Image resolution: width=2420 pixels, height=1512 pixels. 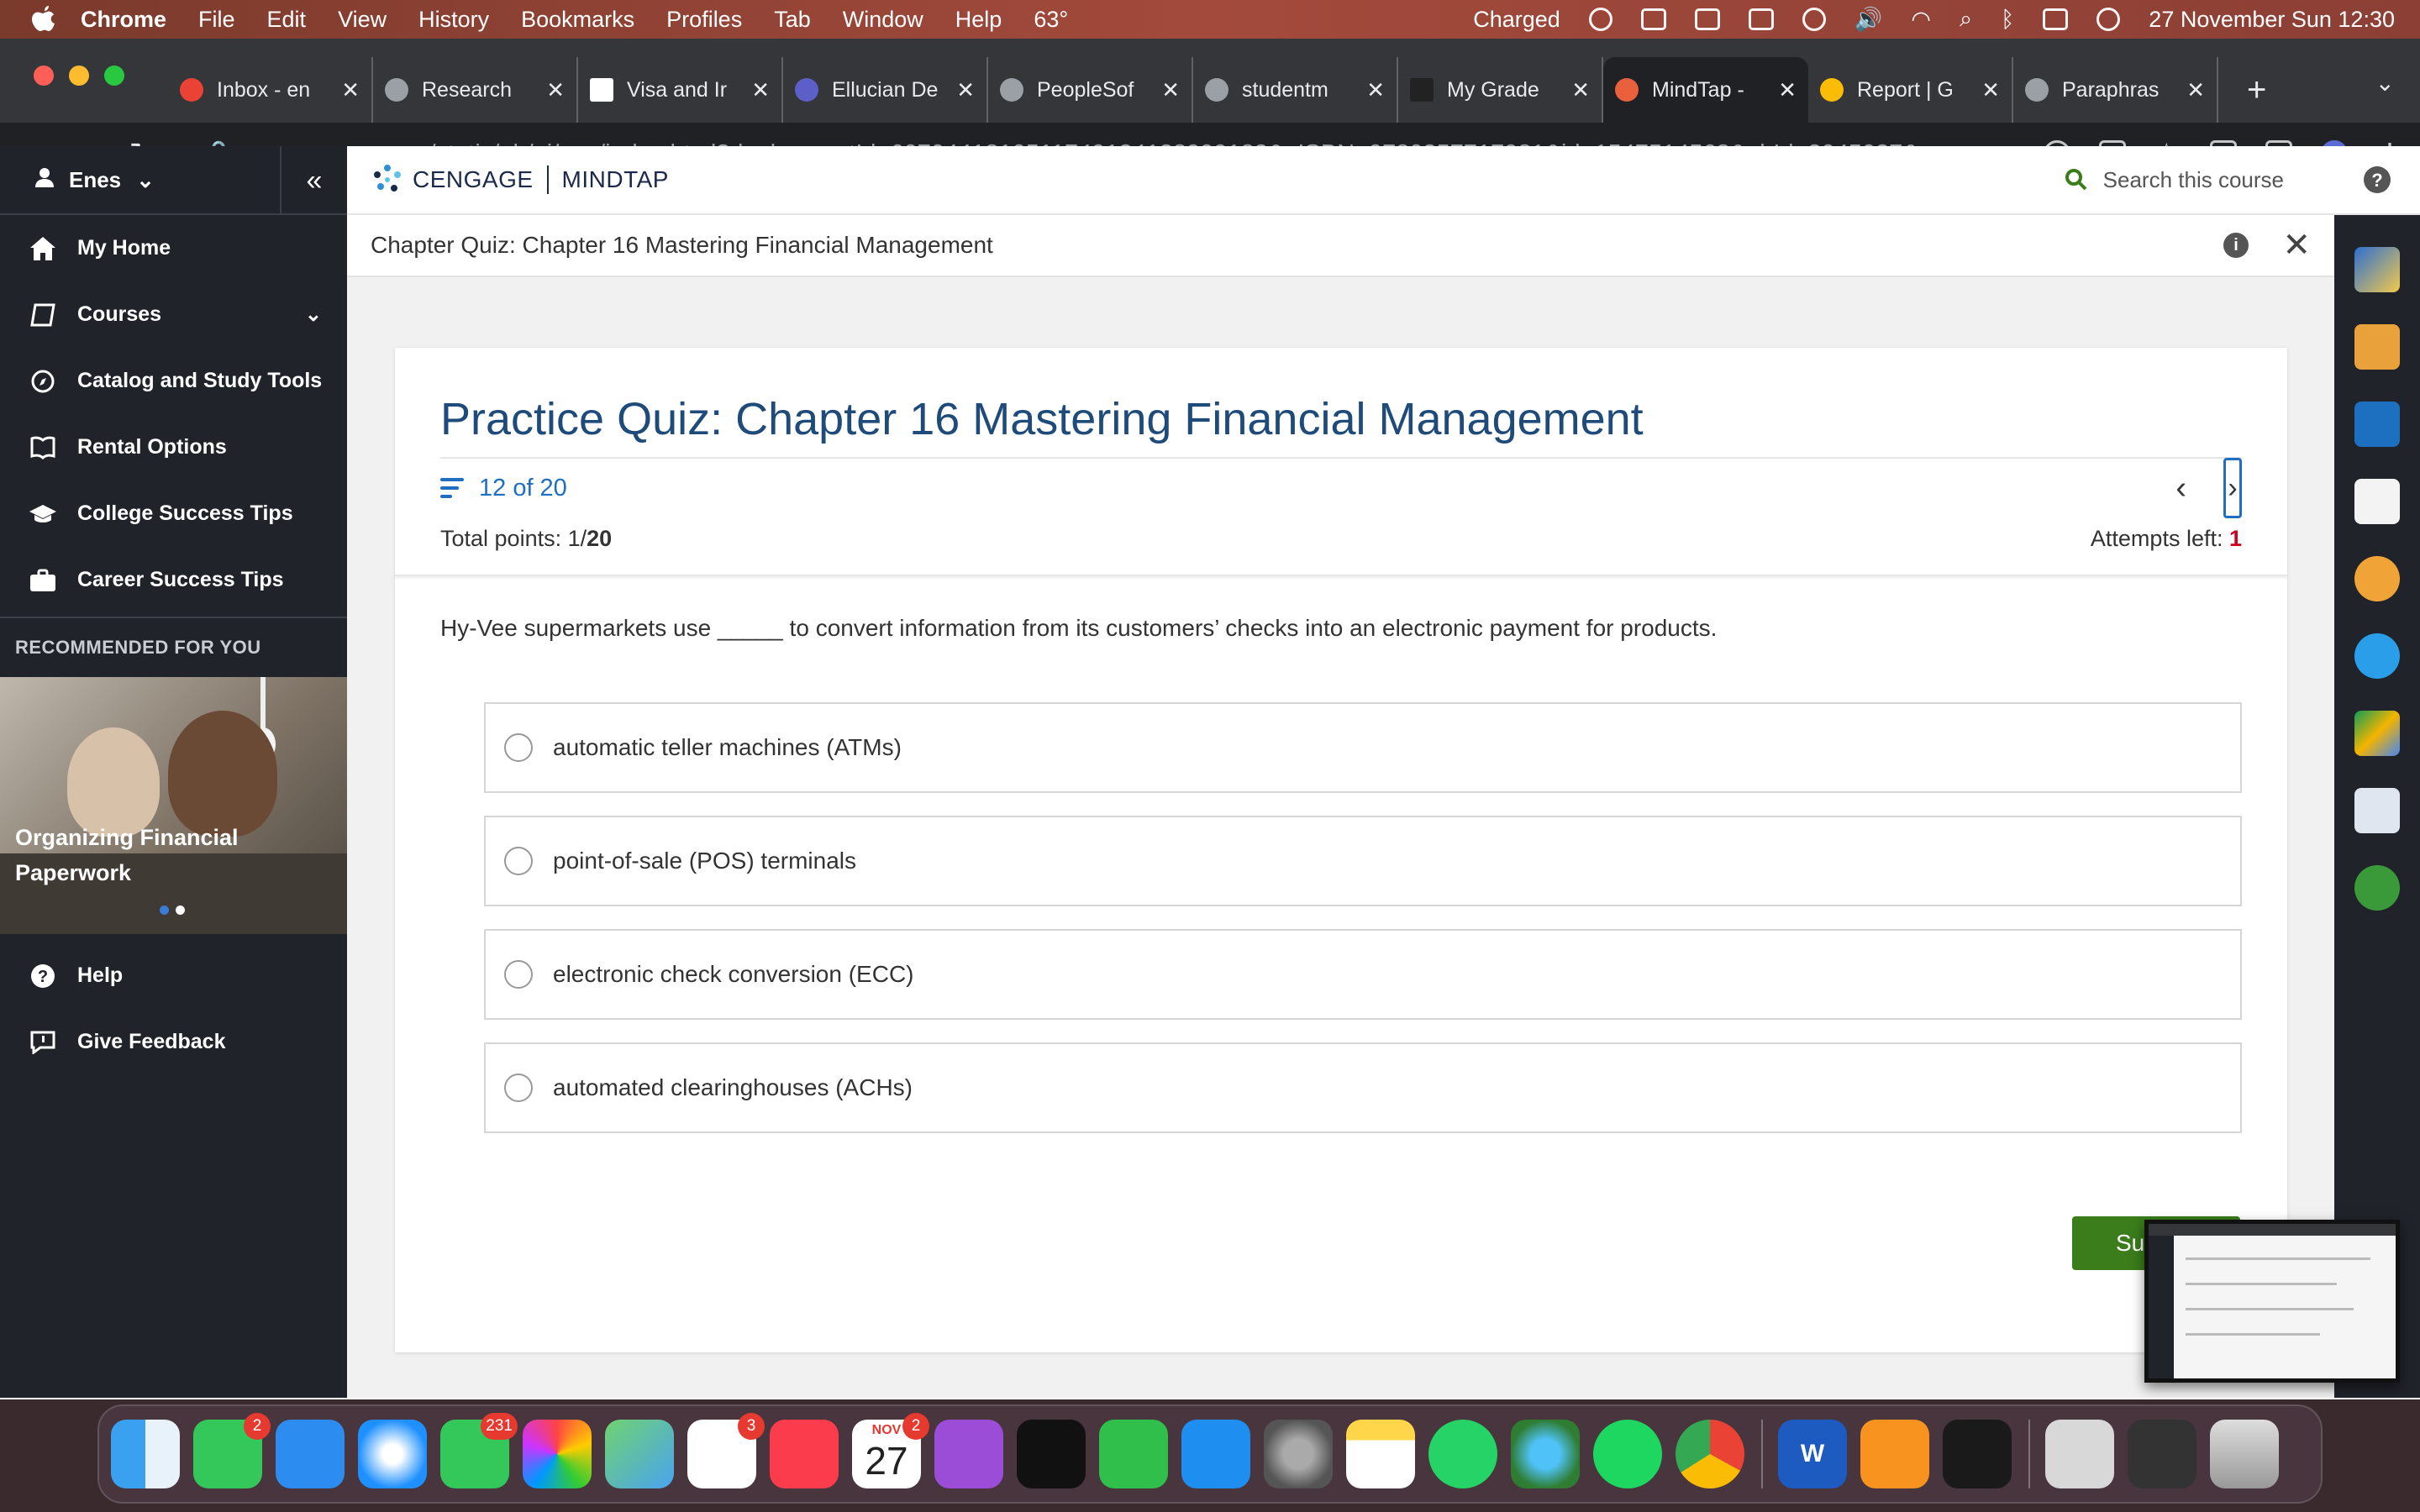 What do you see at coordinates (77, 180) in the screenshot?
I see `user-menu: Enes ⌄` at bounding box center [77, 180].